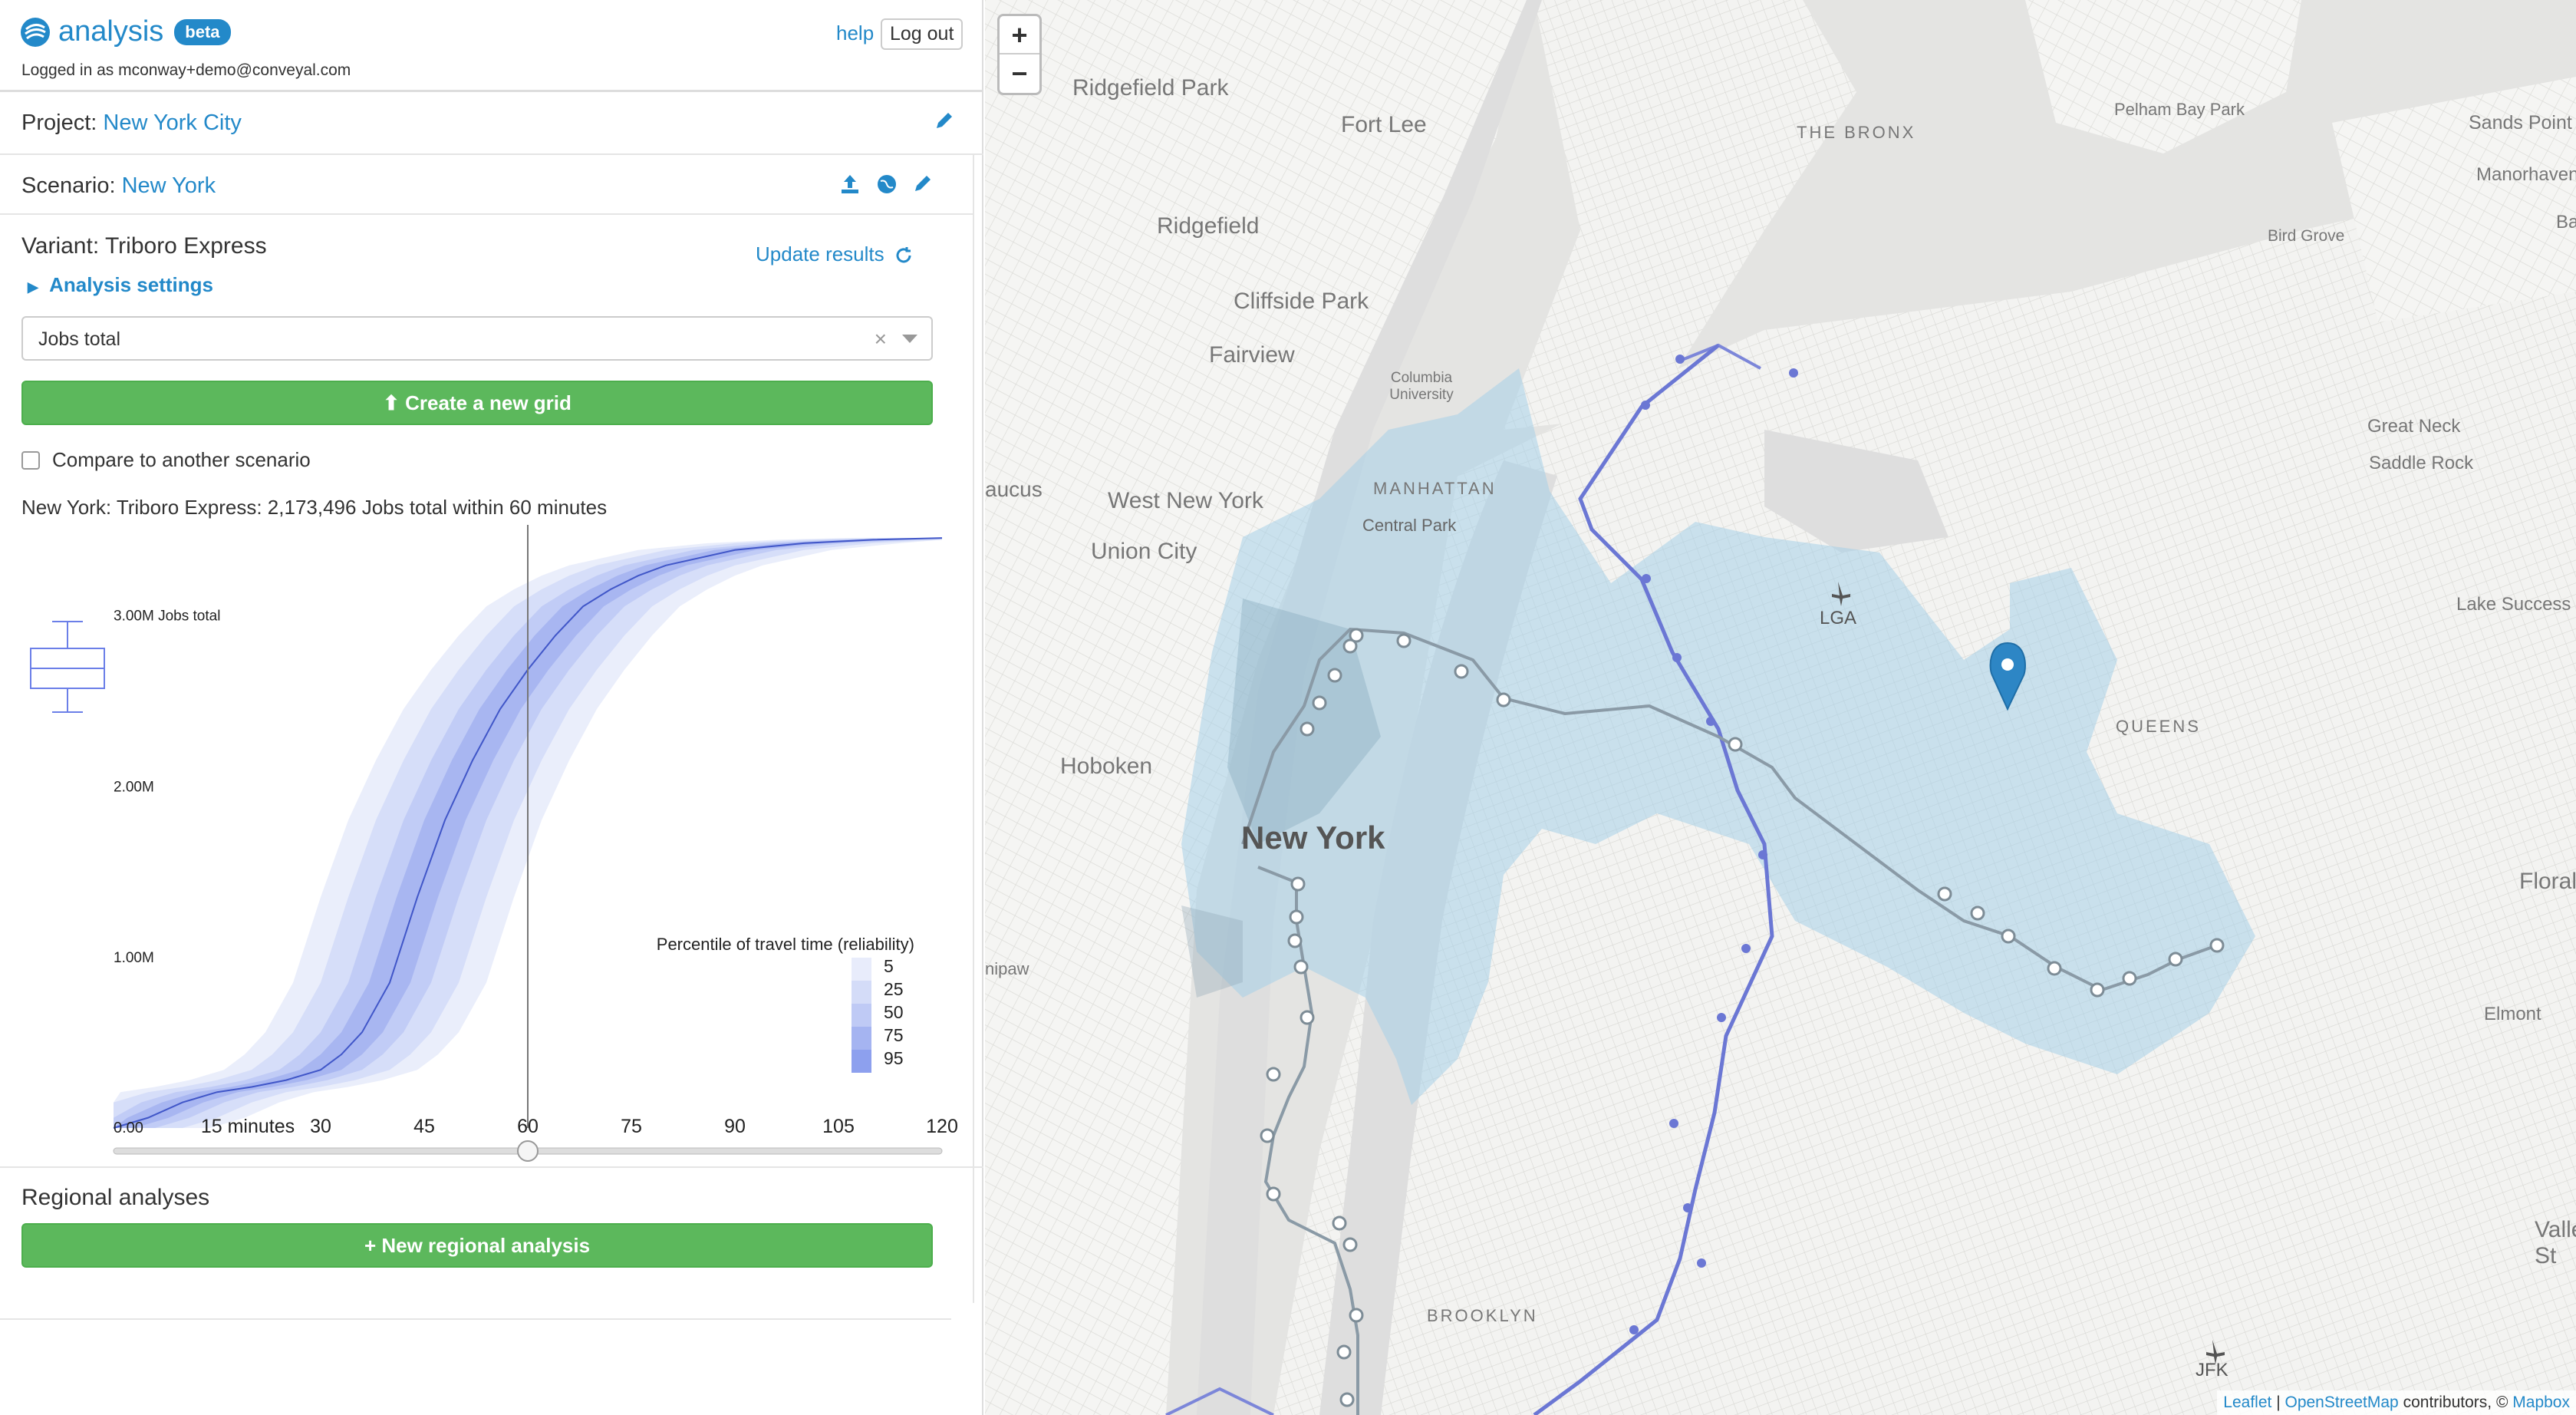  I want to click on map-label: West New York, so click(1185, 501).